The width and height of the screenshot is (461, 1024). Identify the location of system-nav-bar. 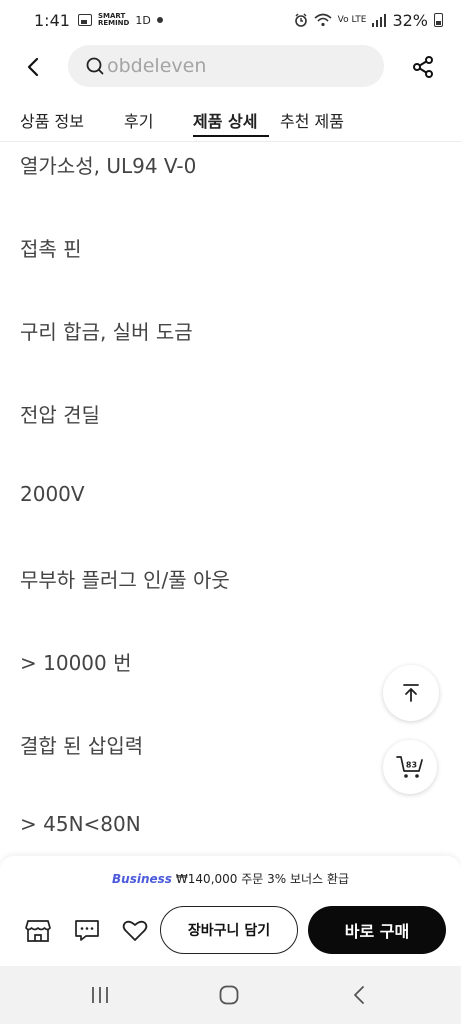
(230, 995).